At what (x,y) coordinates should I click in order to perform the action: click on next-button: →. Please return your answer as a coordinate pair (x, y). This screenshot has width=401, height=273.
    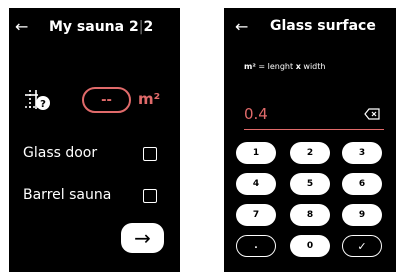
    Looking at the image, I should click on (142, 238).